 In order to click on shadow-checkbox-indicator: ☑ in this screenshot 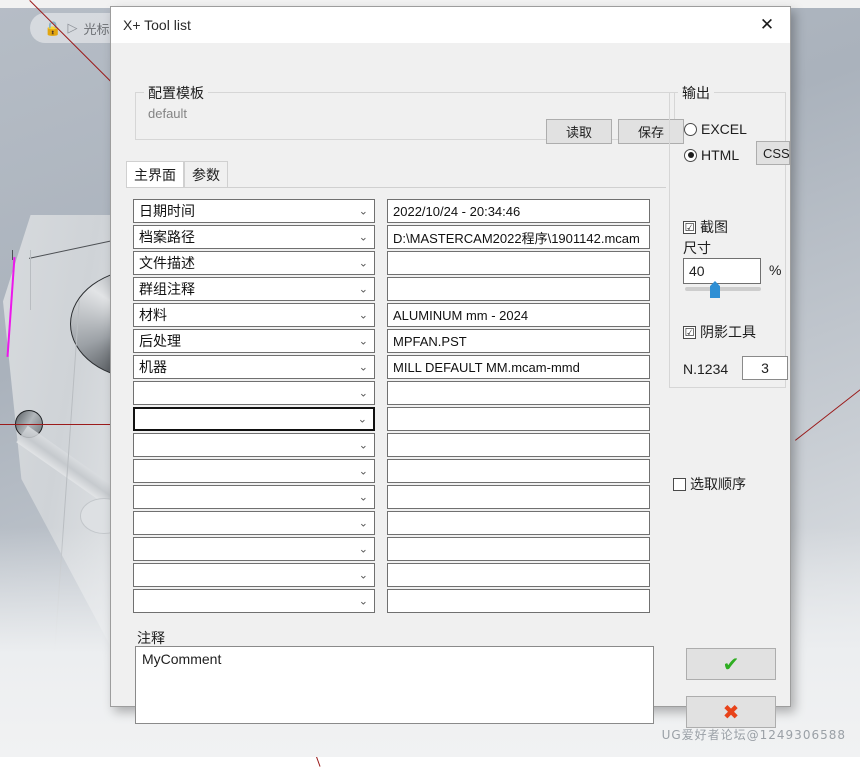, I will do `click(689, 332)`.